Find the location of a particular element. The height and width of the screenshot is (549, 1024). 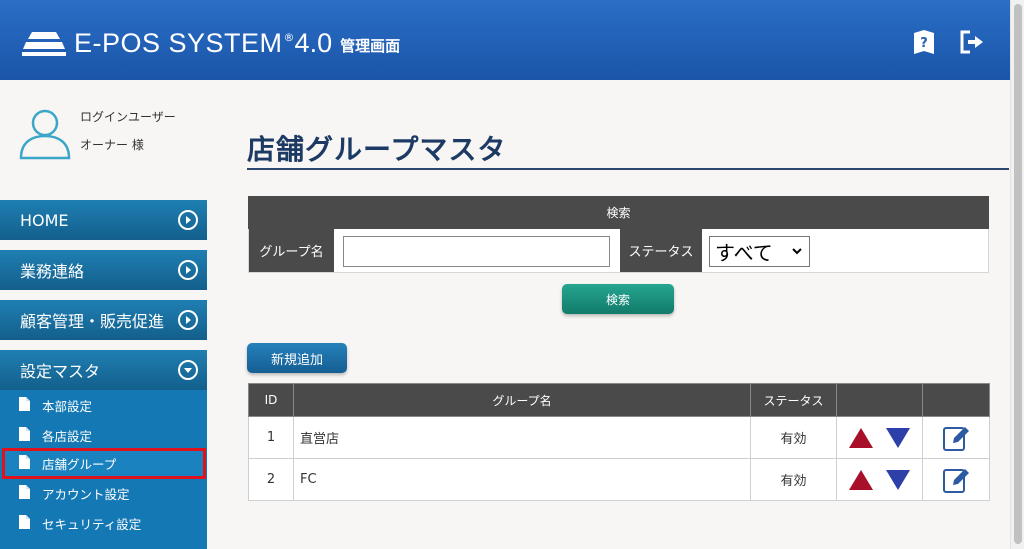

nav-business-notice-label: 業務連絡 is located at coordinates (52, 271).